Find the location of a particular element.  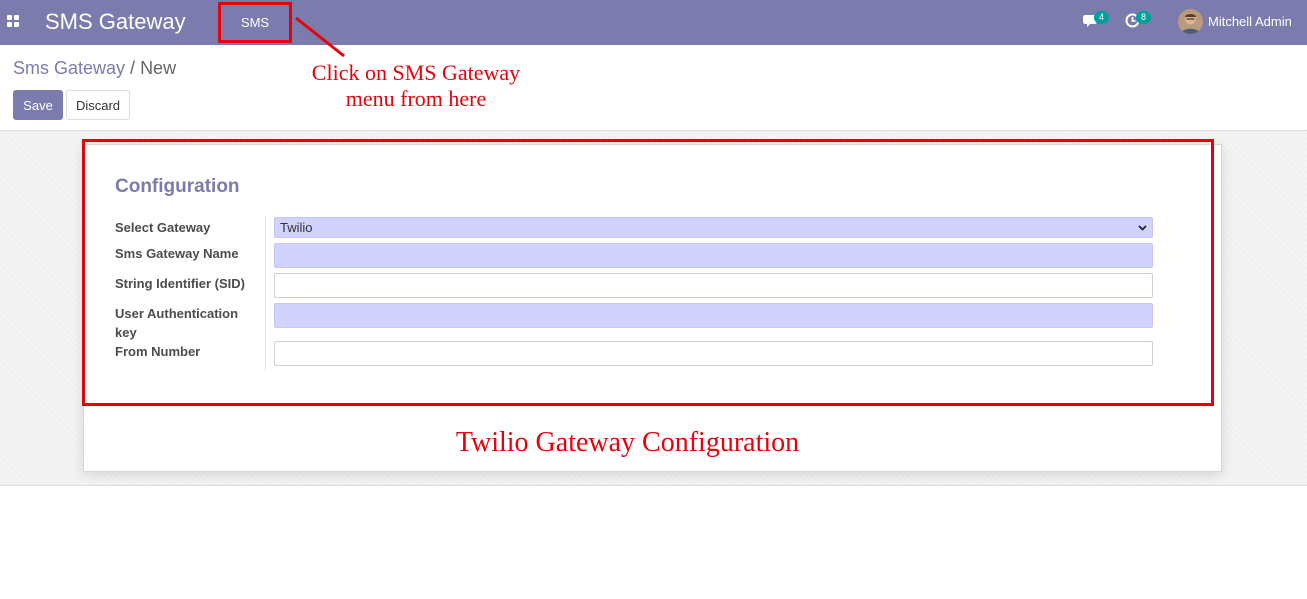

activities-badge: 8 is located at coordinates (1143, 17).